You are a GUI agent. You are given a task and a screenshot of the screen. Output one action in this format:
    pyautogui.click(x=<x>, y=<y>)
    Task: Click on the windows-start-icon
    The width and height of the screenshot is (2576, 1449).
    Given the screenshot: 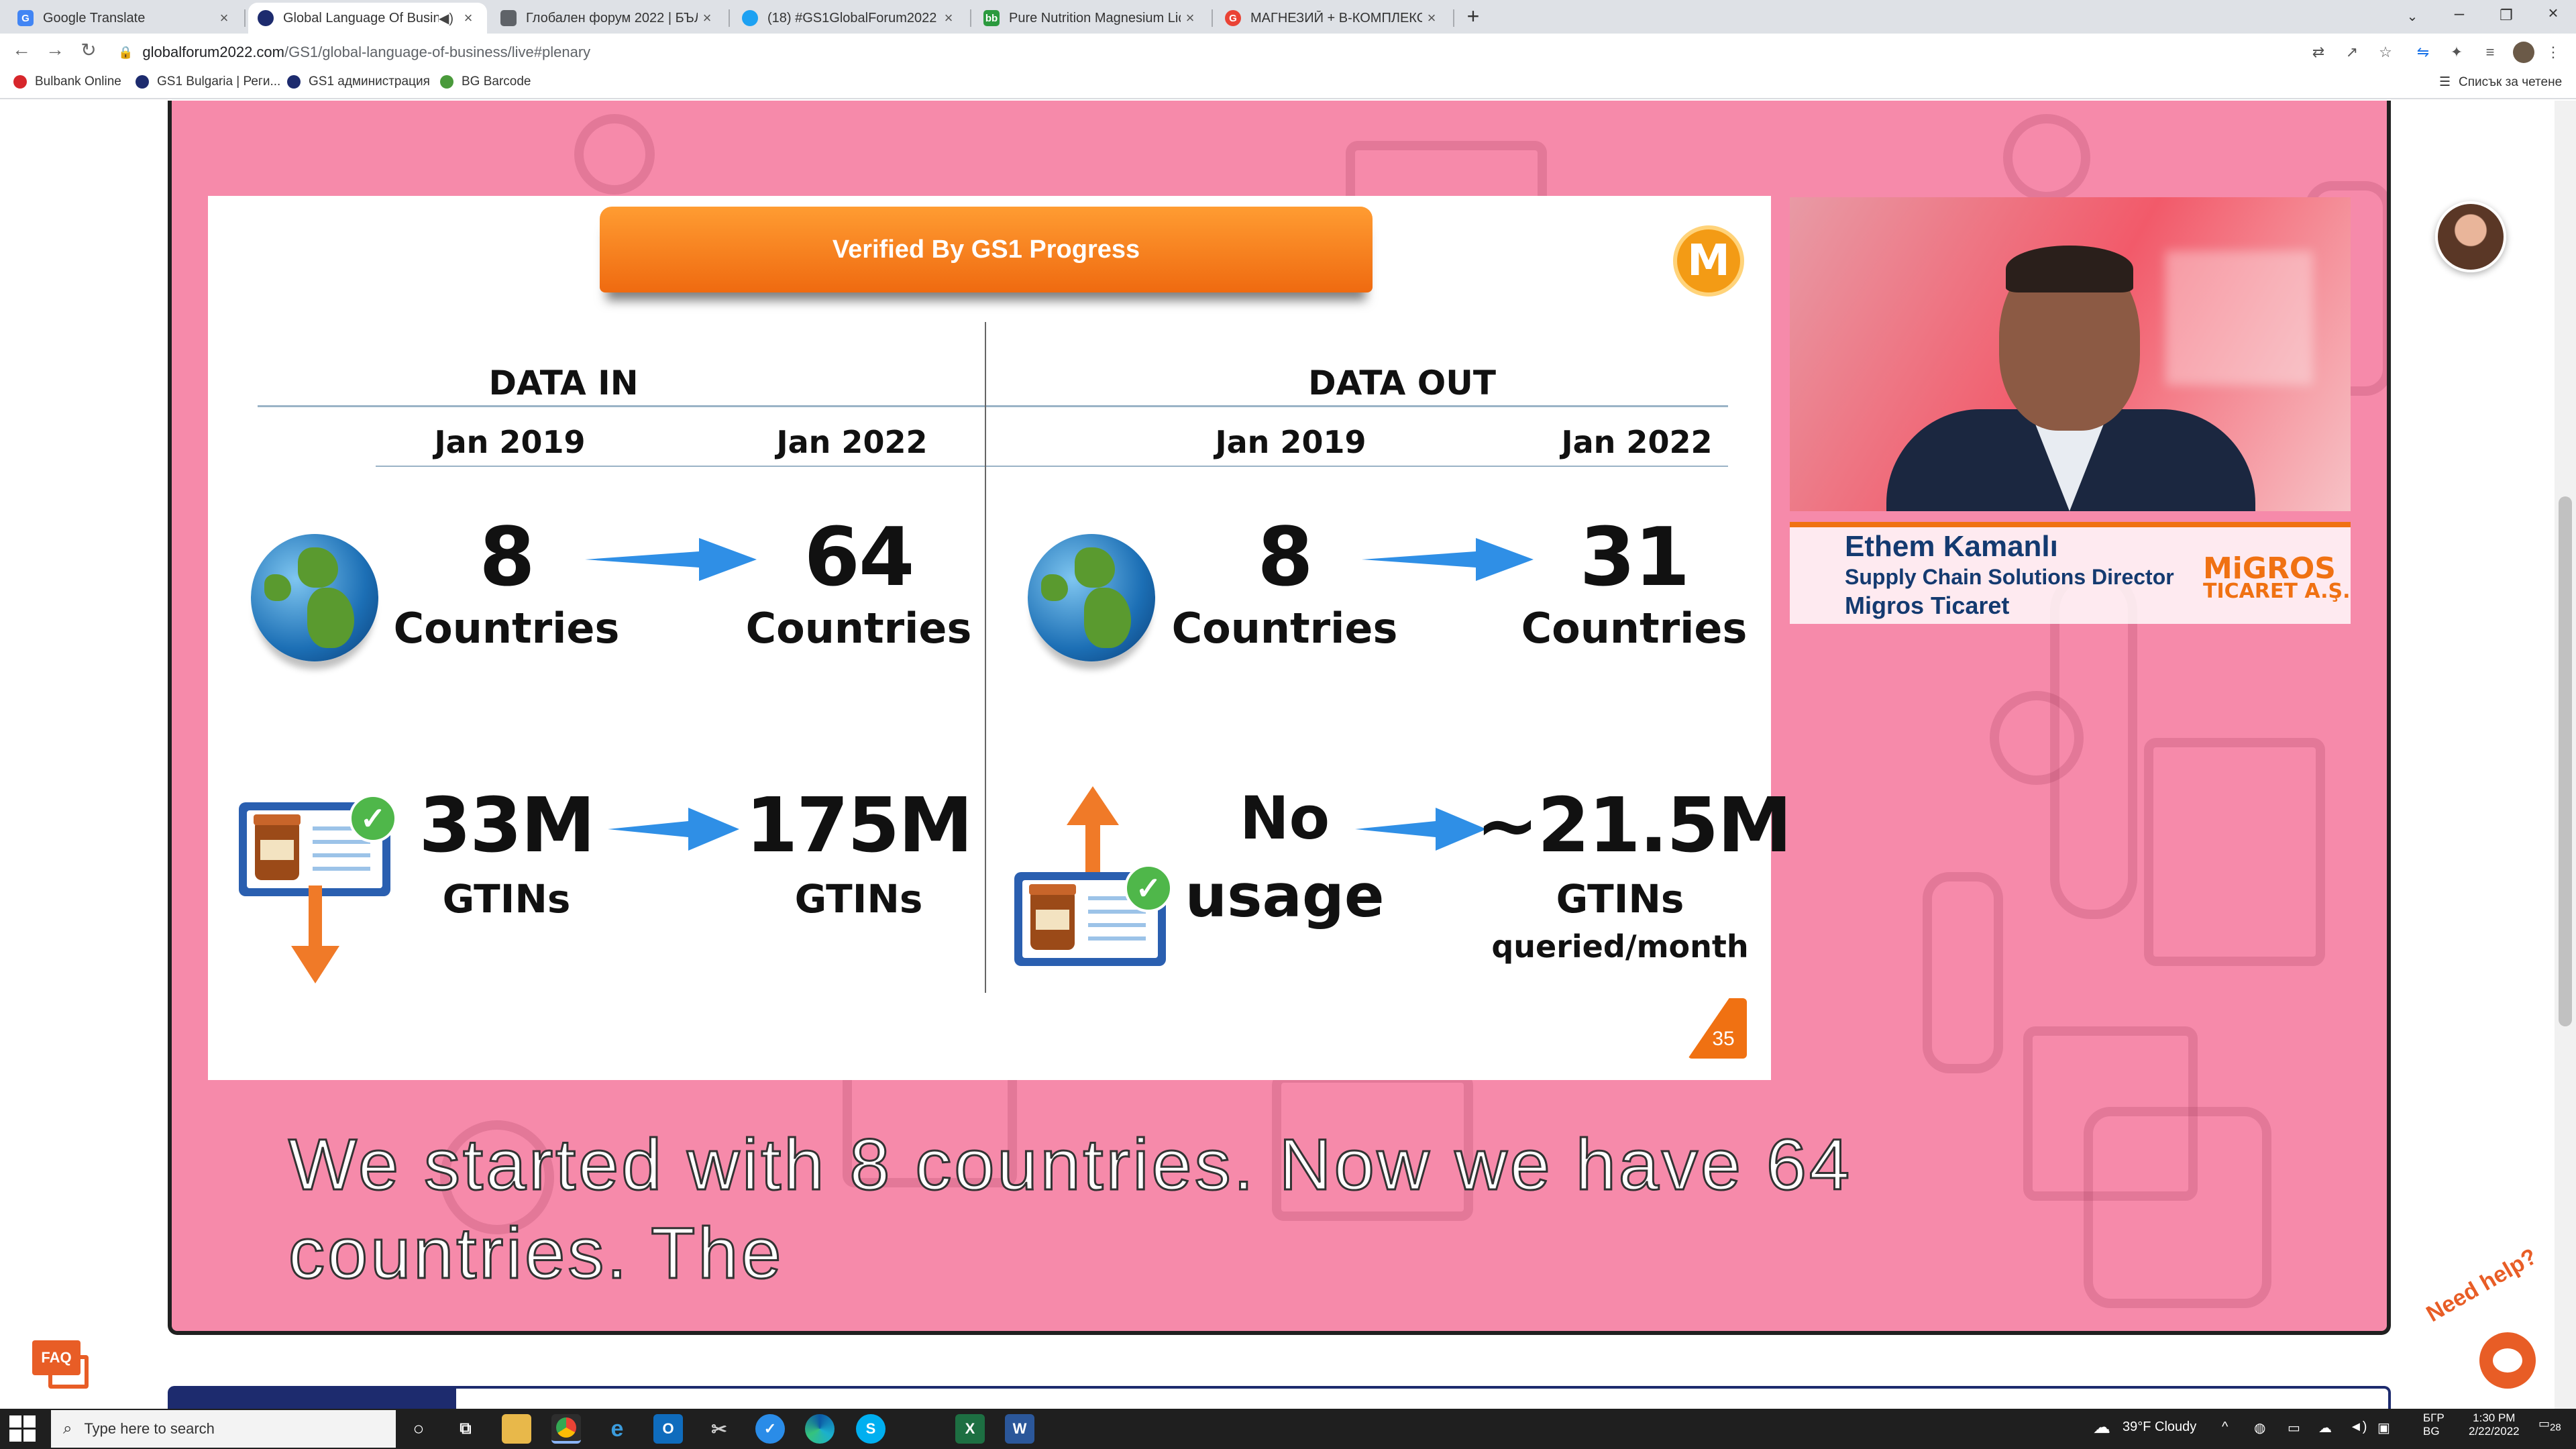 What is the action you would take?
    pyautogui.click(x=22, y=1428)
    